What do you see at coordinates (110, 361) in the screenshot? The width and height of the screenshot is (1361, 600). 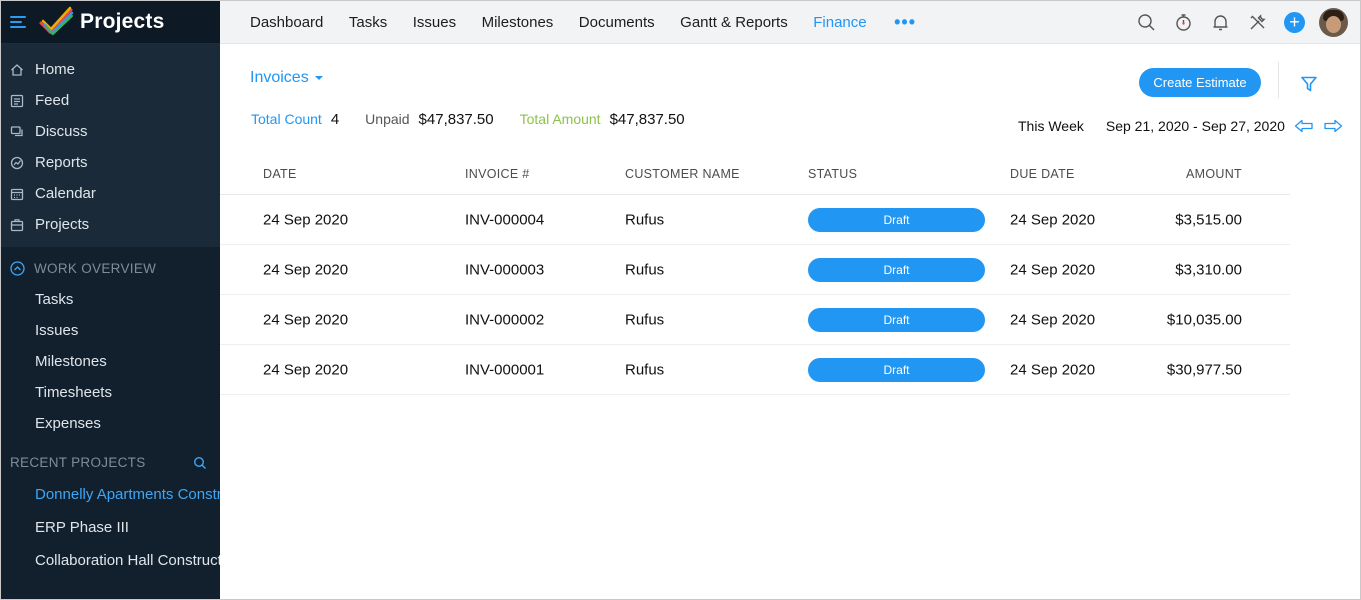 I see `sidebar-item-milestones: Milestones` at bounding box center [110, 361].